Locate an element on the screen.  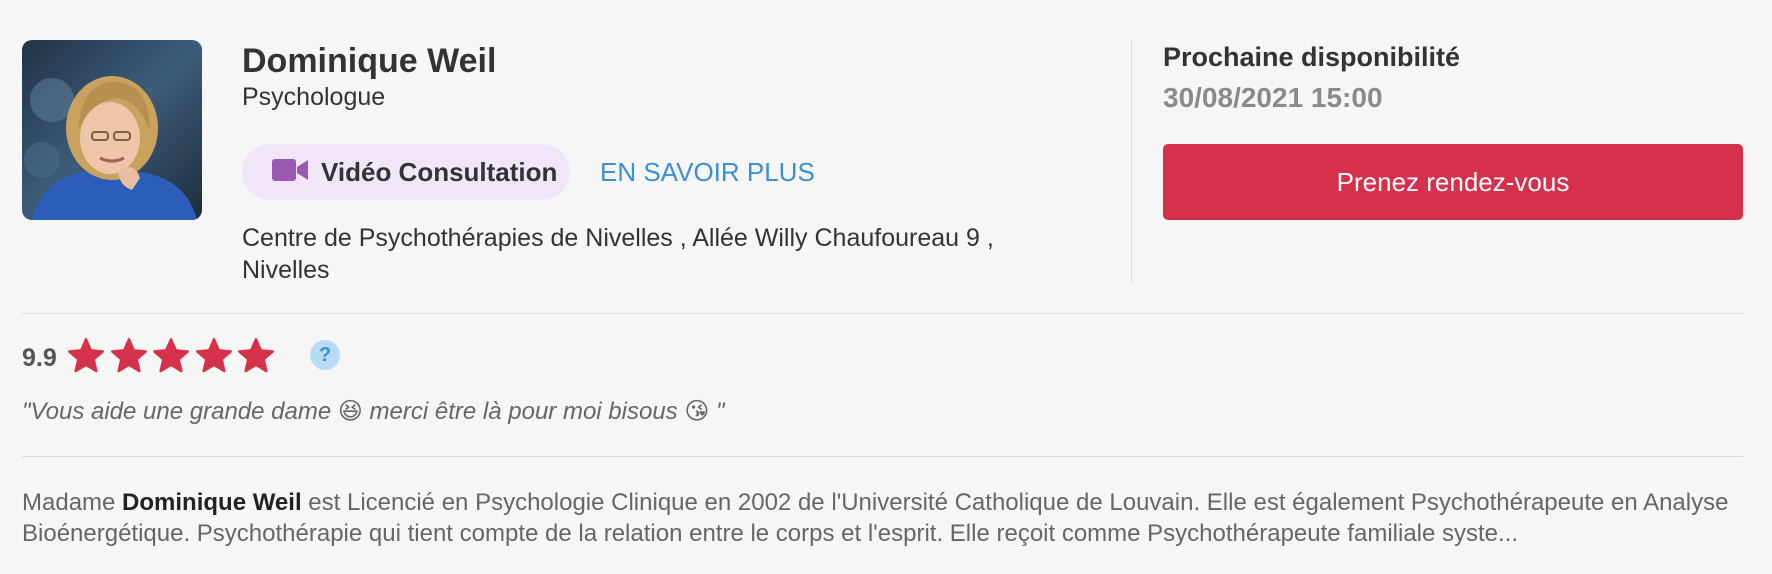
next-availability-datetime: 30/08/2021 15:00 is located at coordinates (1273, 97).